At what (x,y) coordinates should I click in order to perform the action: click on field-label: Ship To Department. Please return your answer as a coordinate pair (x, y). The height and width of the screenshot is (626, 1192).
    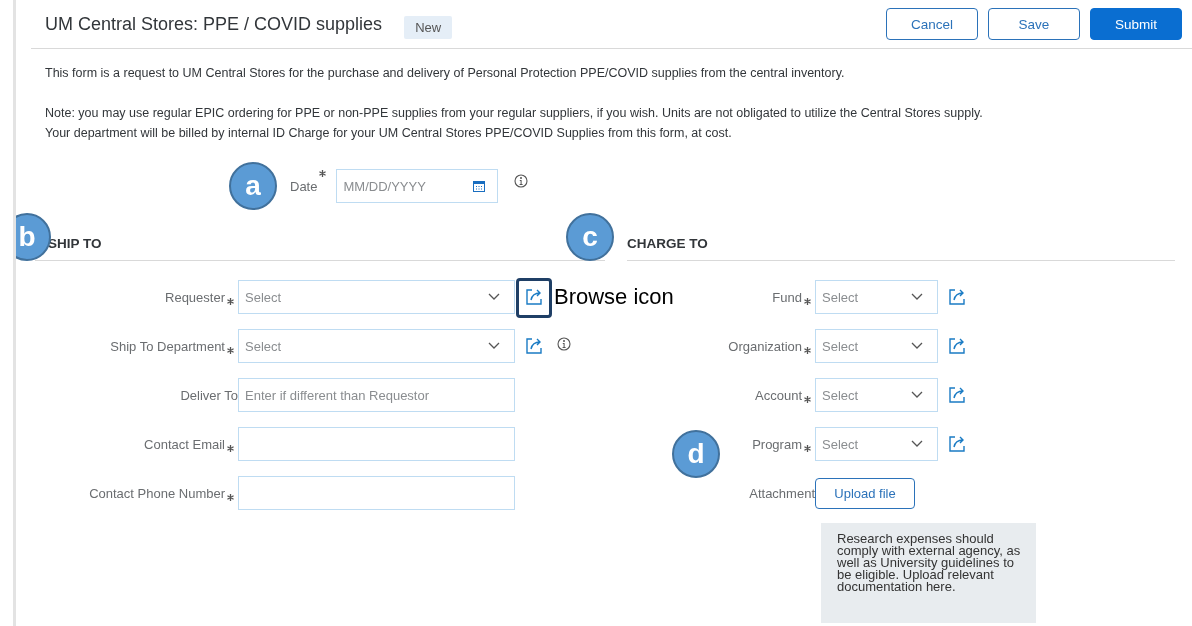
    Looking at the image, I should click on (167, 346).